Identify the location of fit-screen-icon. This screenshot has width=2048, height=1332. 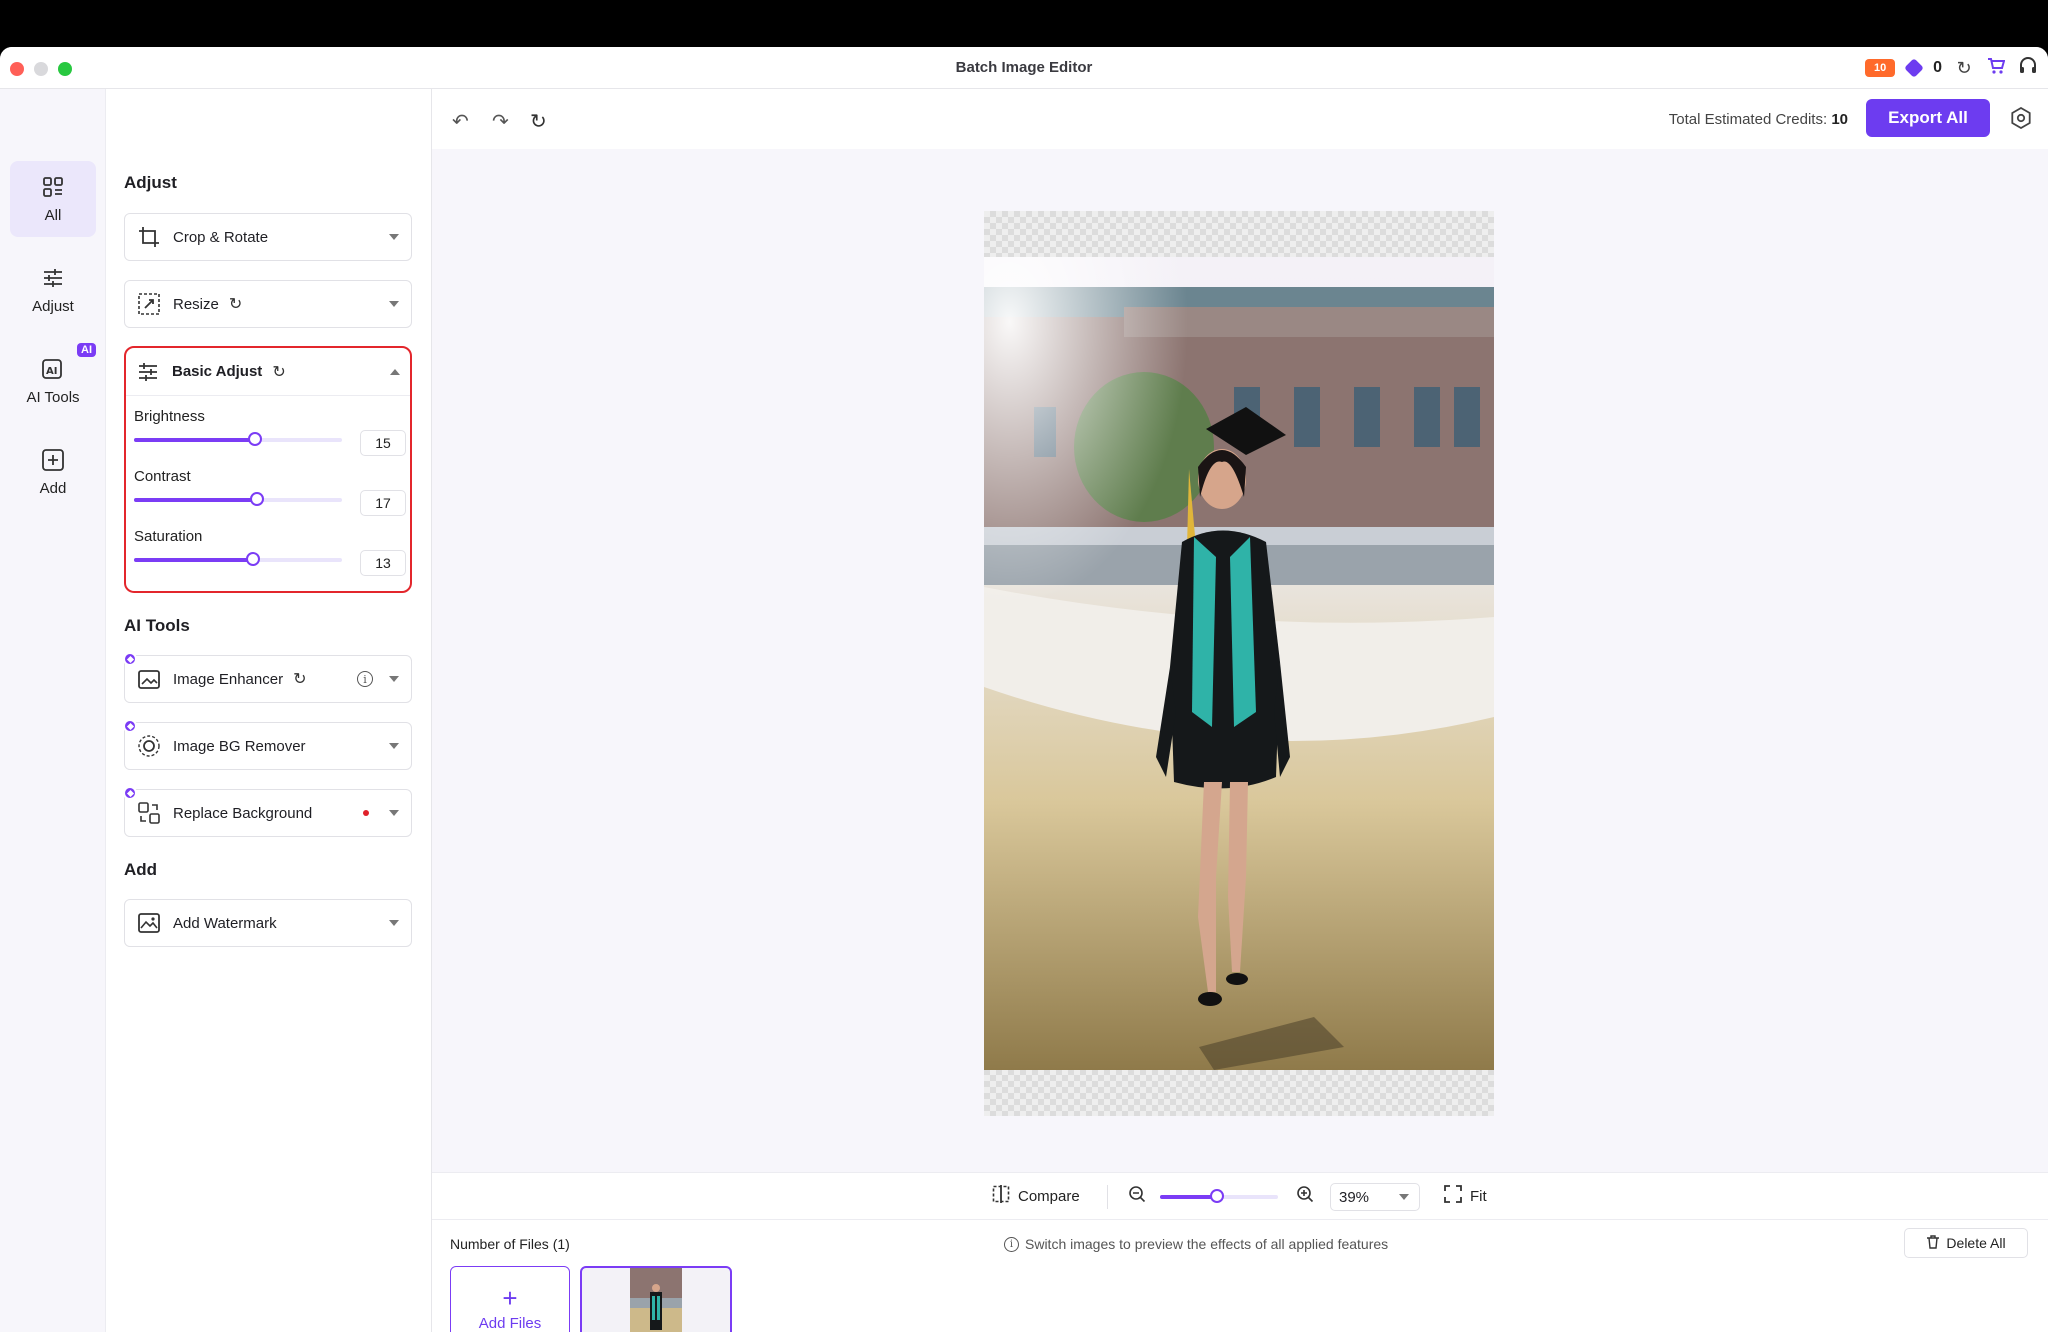
(1453, 1196).